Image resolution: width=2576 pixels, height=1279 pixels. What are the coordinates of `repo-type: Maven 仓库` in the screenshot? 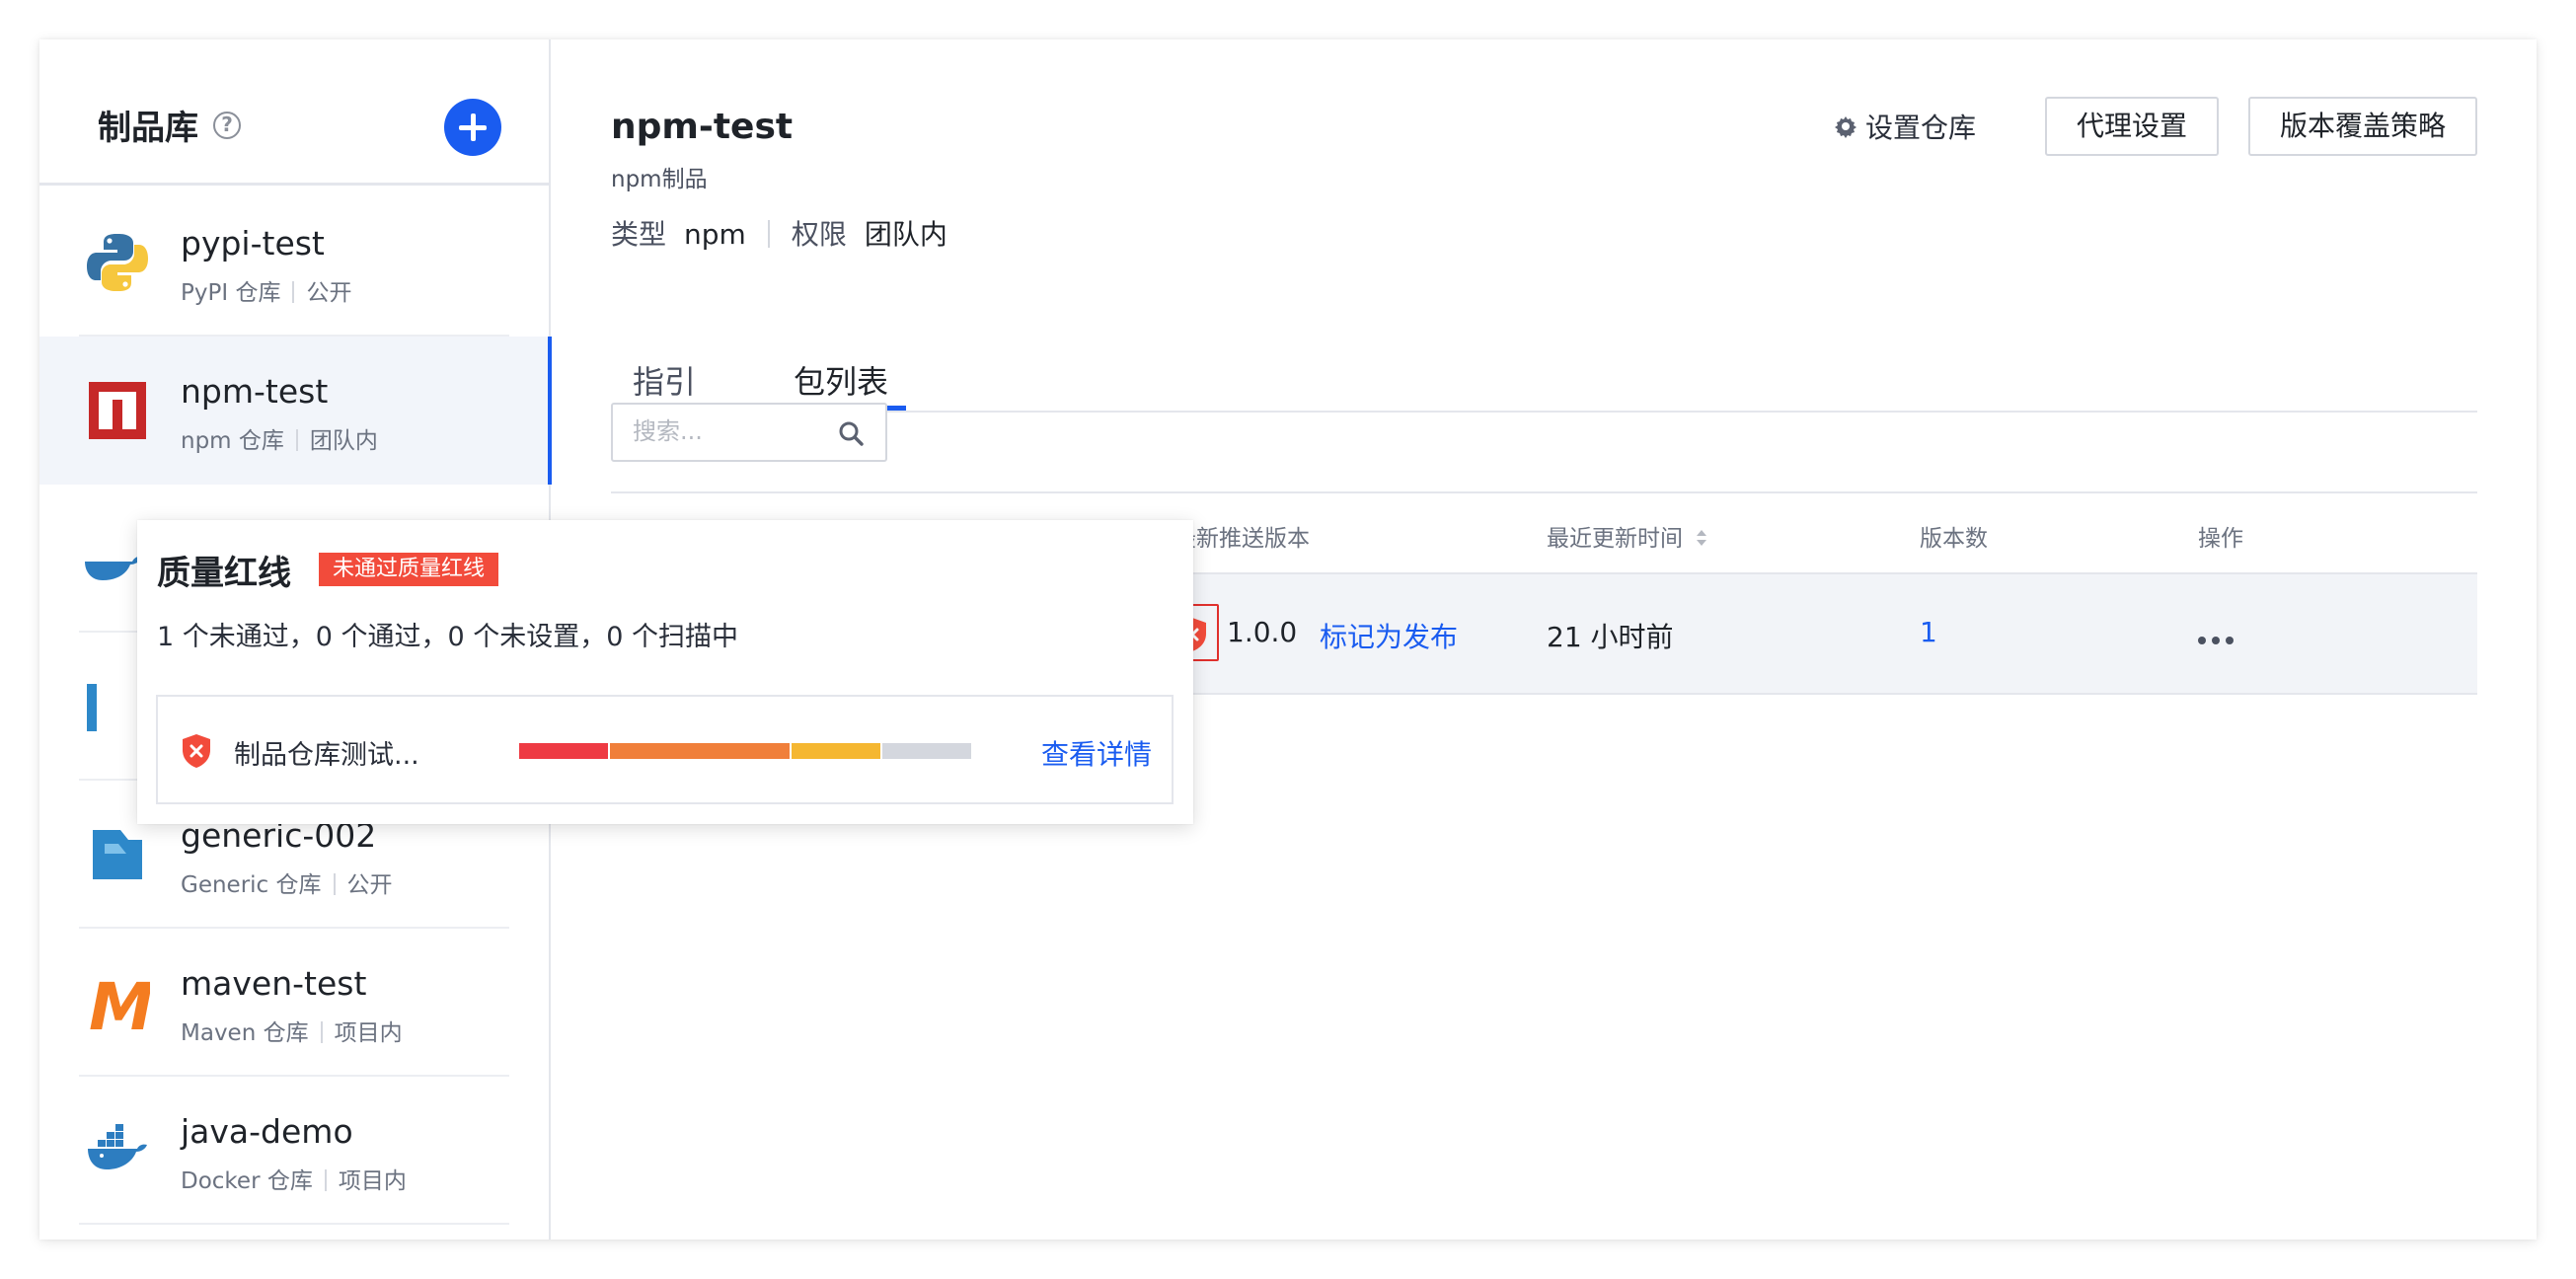 It's located at (245, 1033).